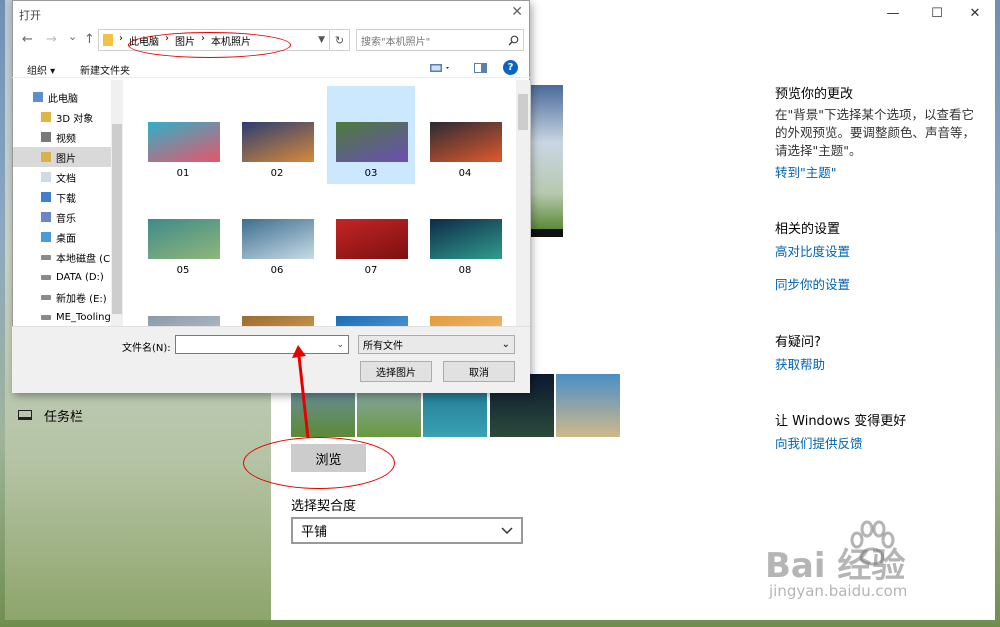 This screenshot has width=1000, height=627. Describe the element at coordinates (800, 363) in the screenshot. I see `get-help-link: 获取帮助` at that location.